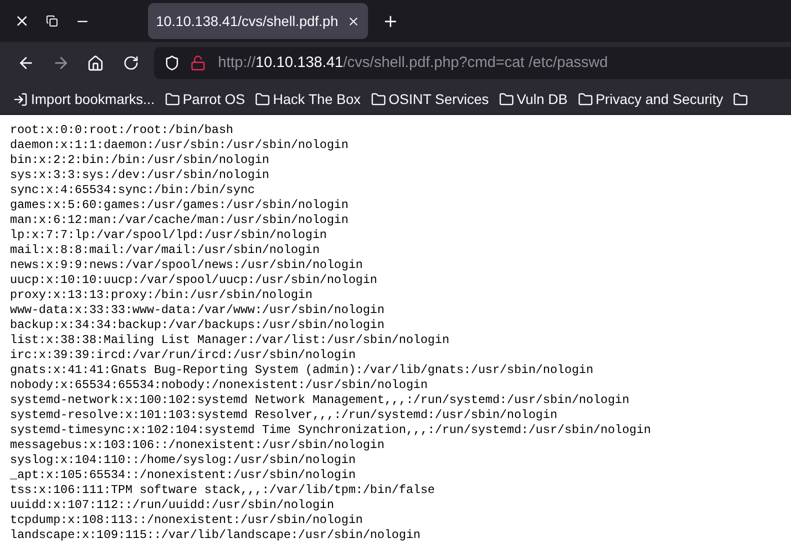  I want to click on text-line: syslog:x:104:110::/home/syslog:/usr/sbin/nologin, so click(183, 460).